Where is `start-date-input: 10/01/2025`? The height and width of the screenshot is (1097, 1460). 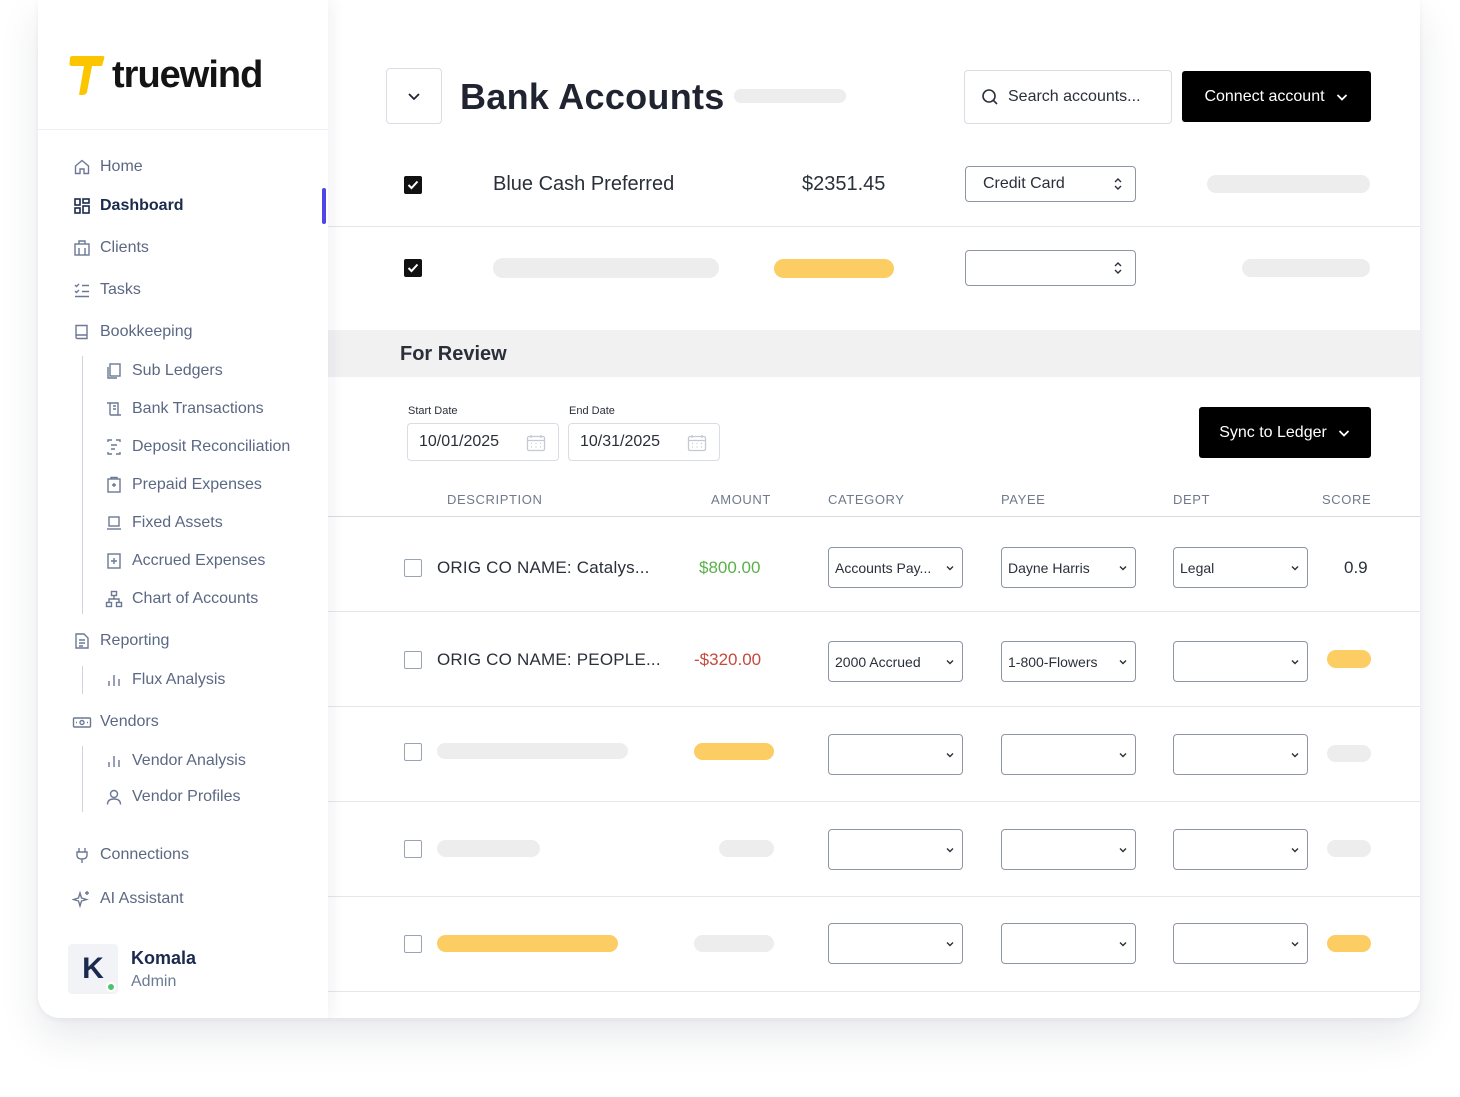 start-date-input: 10/01/2025 is located at coordinates (483, 442).